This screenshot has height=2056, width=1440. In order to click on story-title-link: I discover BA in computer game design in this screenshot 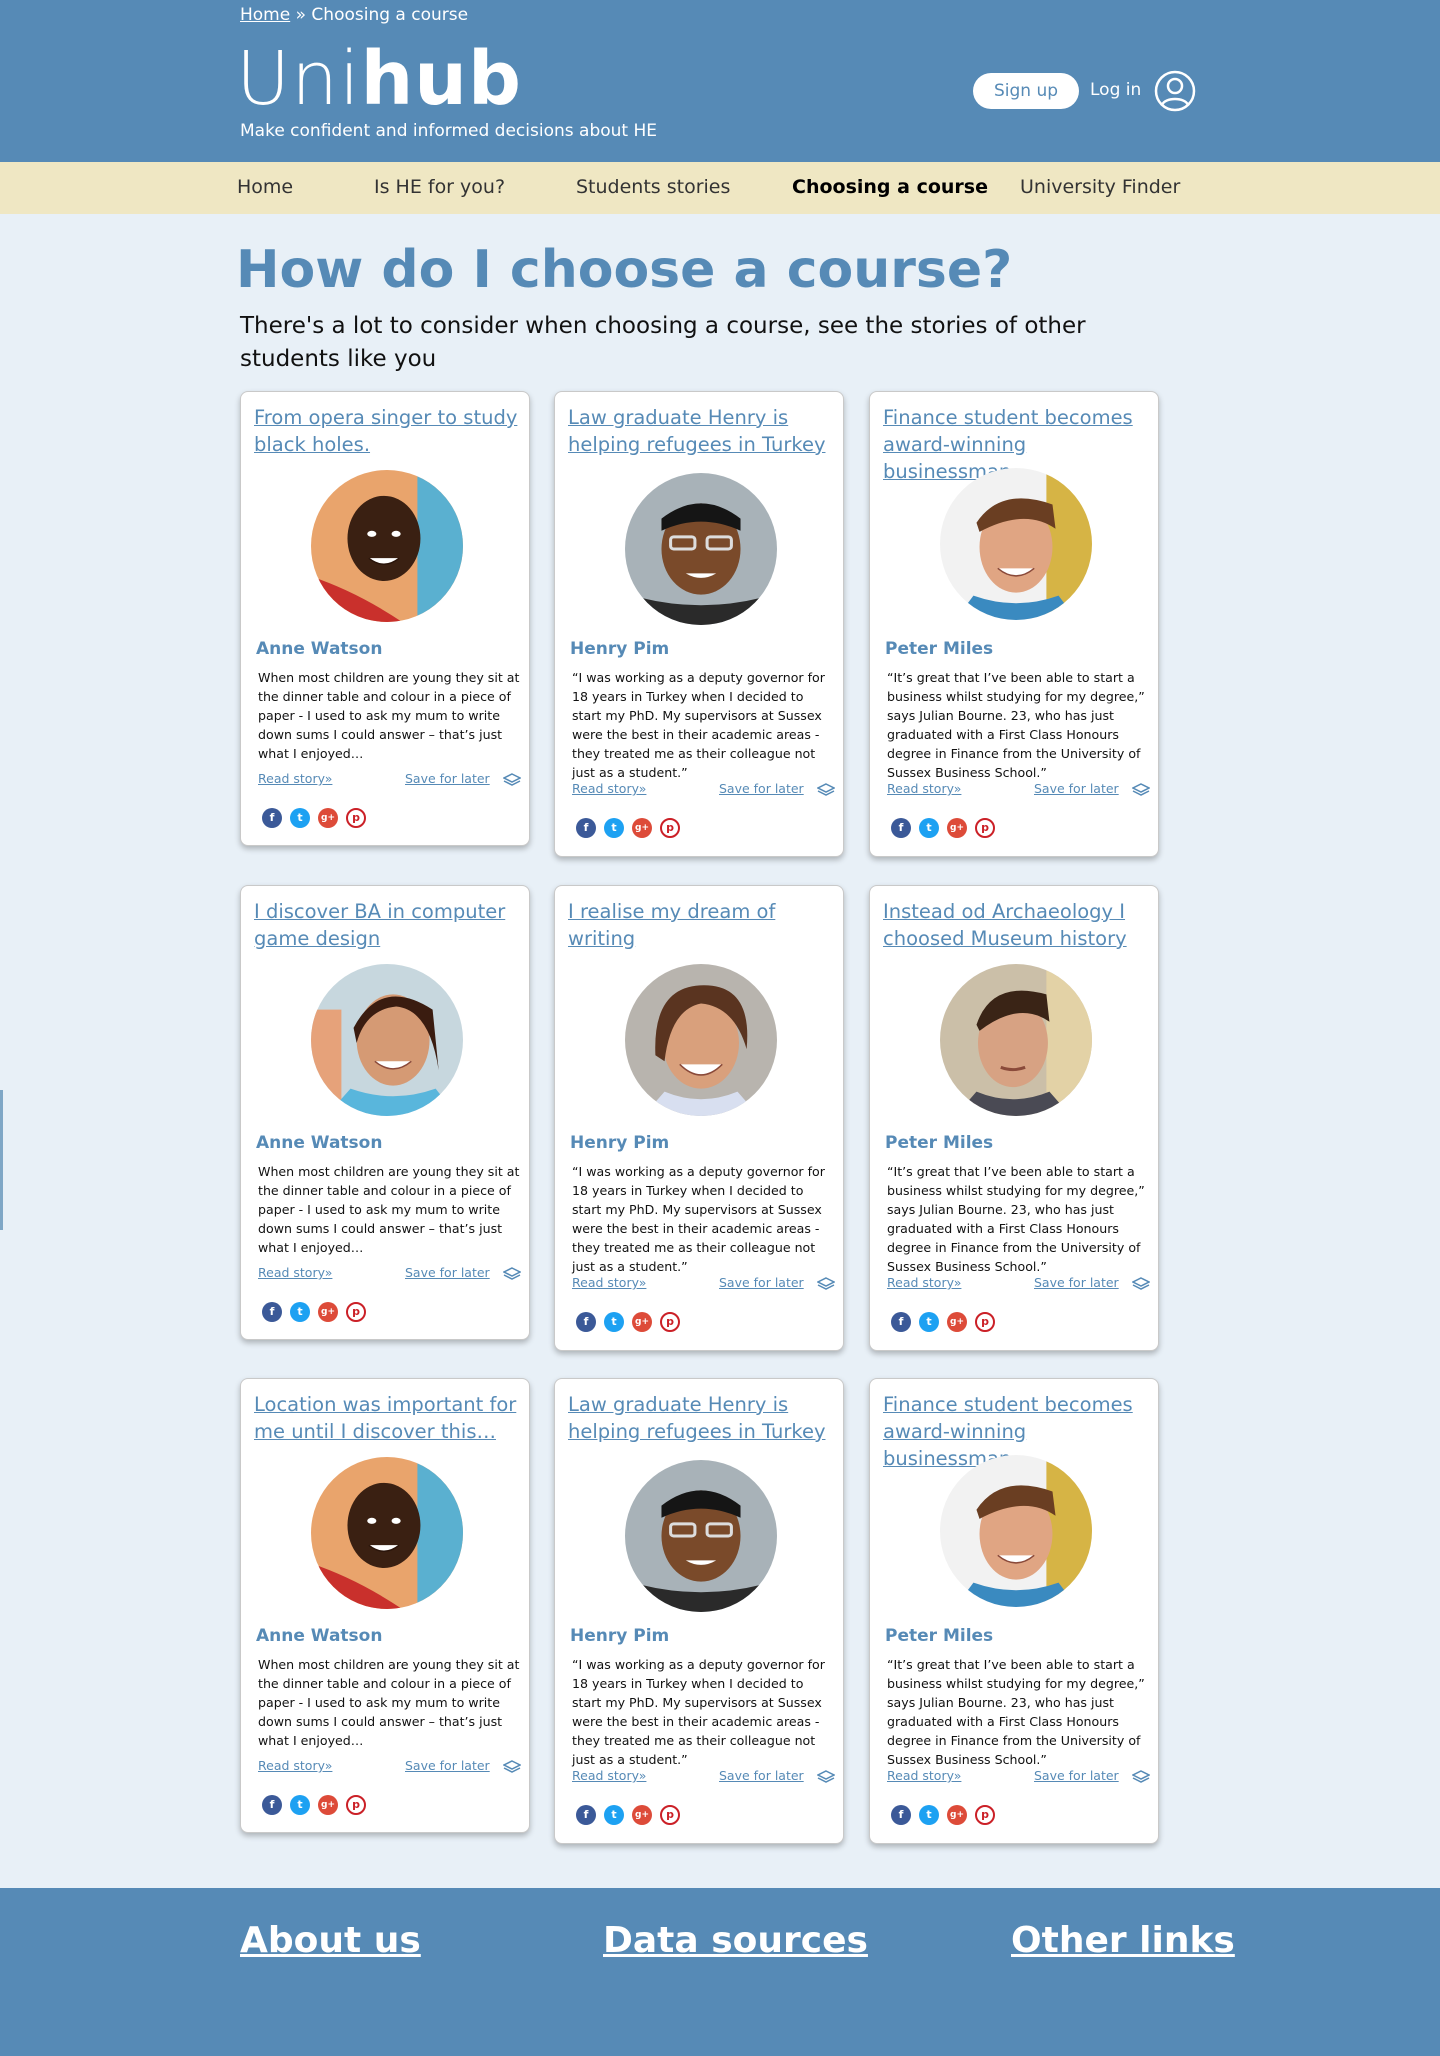, I will do `click(390, 925)`.